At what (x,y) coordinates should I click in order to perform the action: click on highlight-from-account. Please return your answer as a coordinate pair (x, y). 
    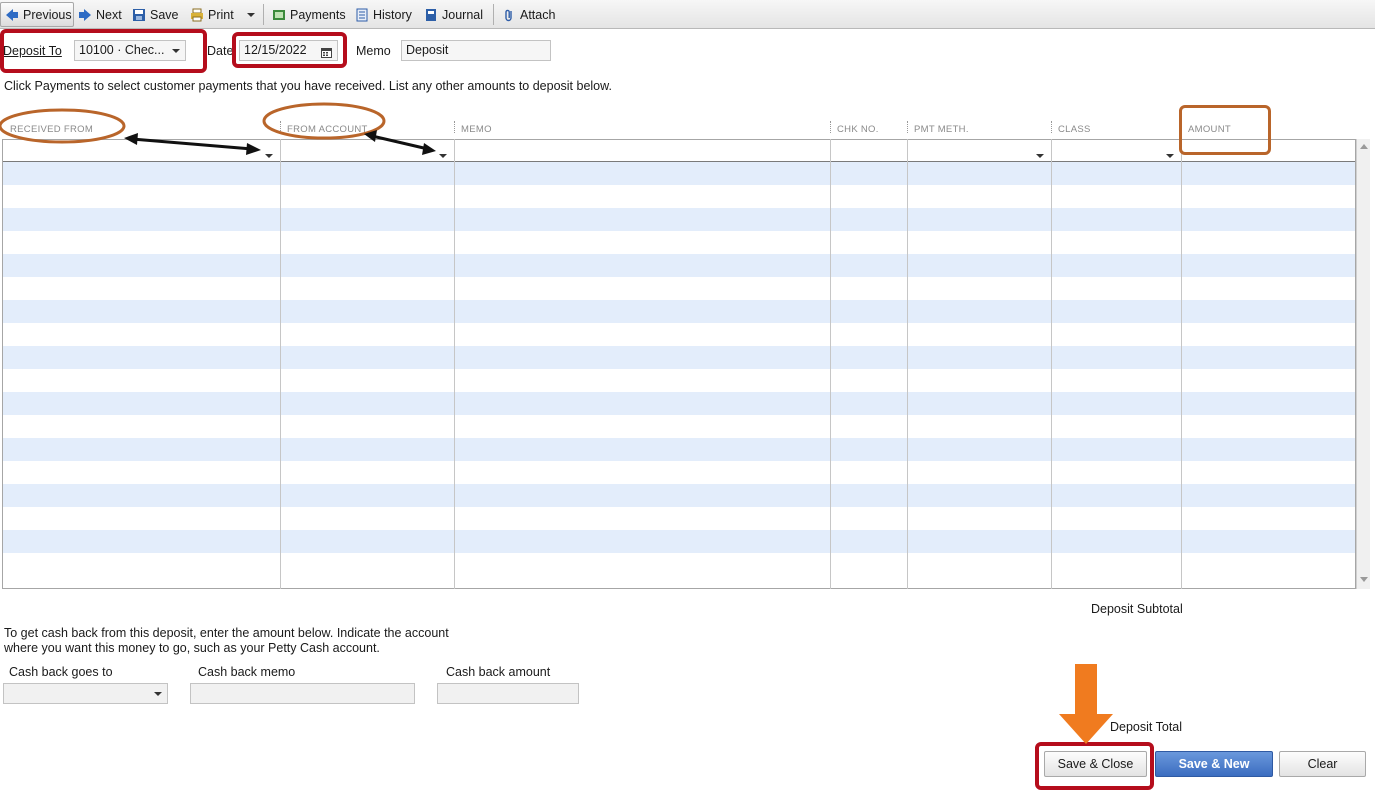
    Looking at the image, I should click on (324, 121).